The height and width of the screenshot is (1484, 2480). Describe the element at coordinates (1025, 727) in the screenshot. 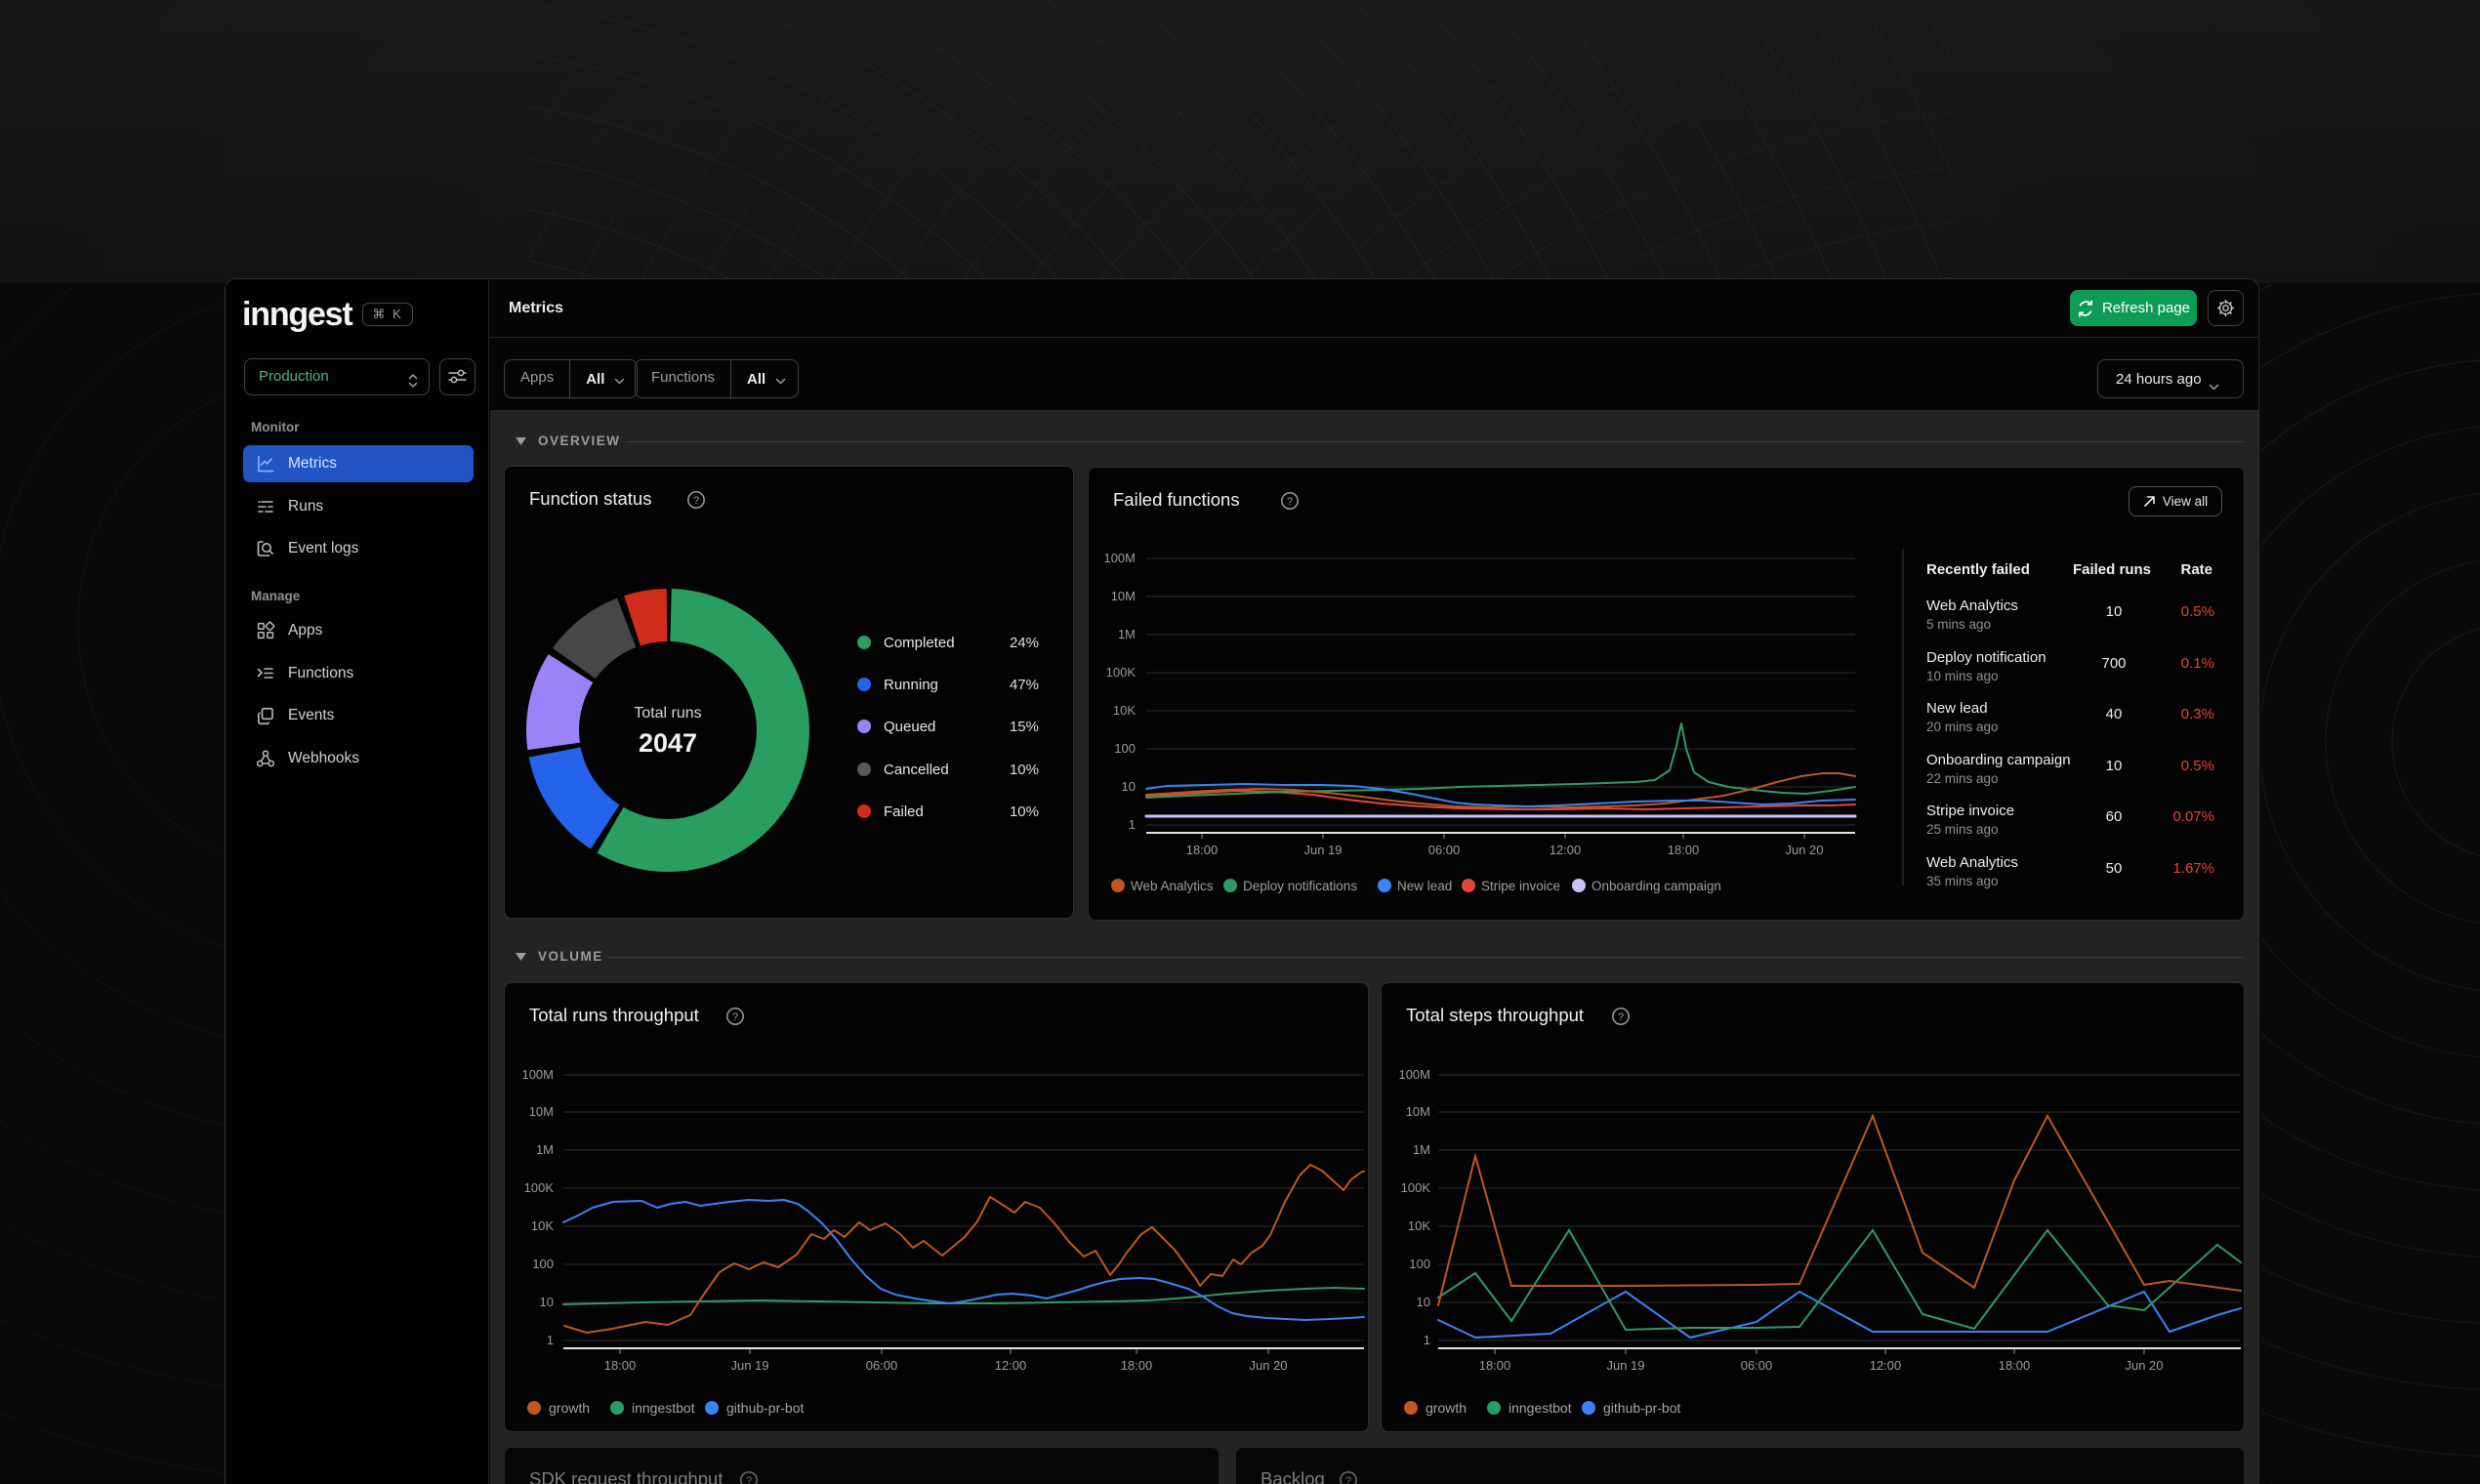

I see `svg-text: 15%` at that location.